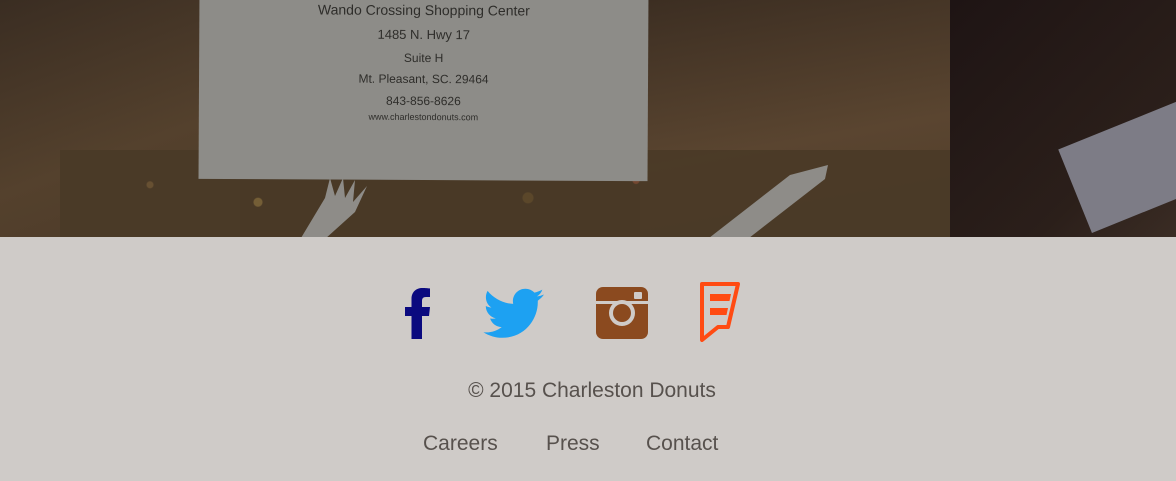  What do you see at coordinates (423, 58) in the screenshot?
I see `card-address-suite: Suite H` at bounding box center [423, 58].